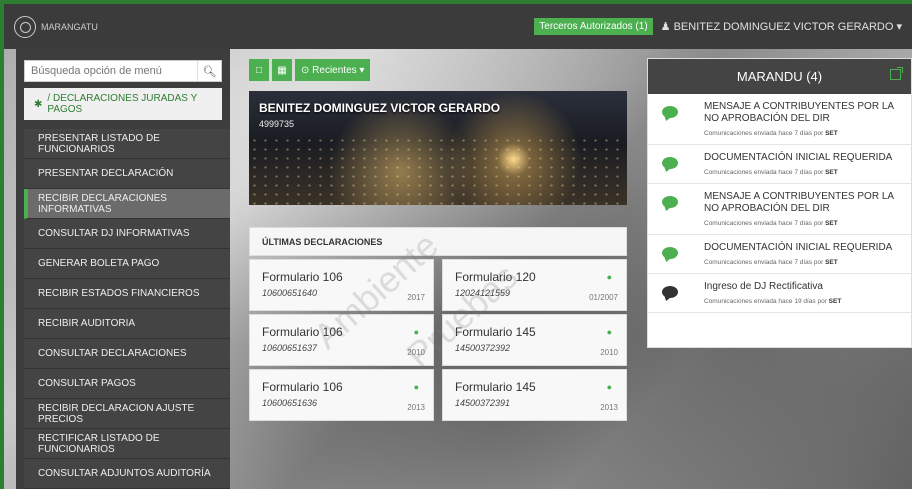 Image resolution: width=912 pixels, height=489 pixels. I want to click on user-name: BENITEZ DOMINGUEZ VICTOR GERARDO, so click(783, 27).